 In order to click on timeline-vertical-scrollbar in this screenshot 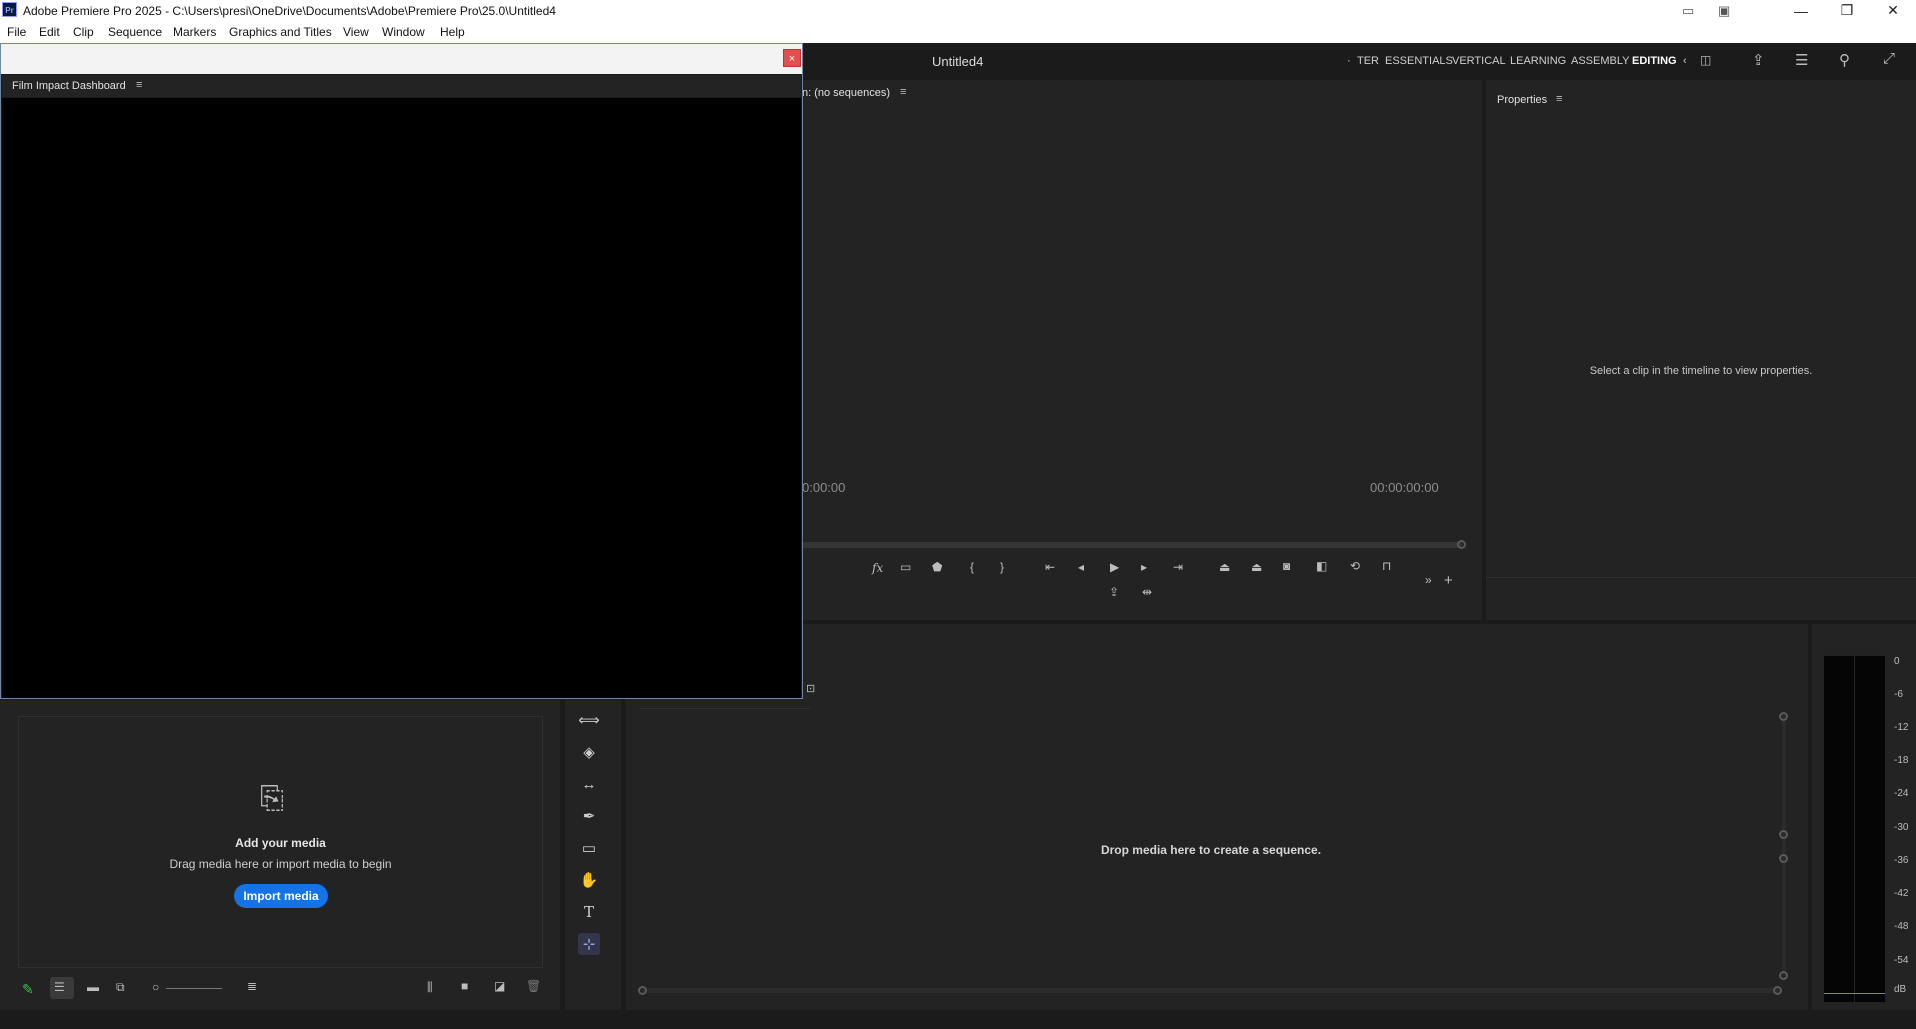, I will do `click(1784, 844)`.